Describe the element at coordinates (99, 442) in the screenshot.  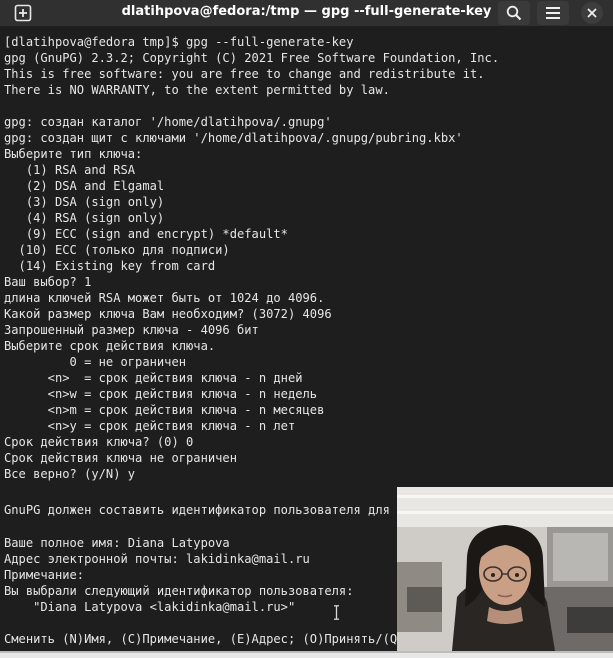
I see `terminal-line: Срок действия ключа? (0) 0` at that location.